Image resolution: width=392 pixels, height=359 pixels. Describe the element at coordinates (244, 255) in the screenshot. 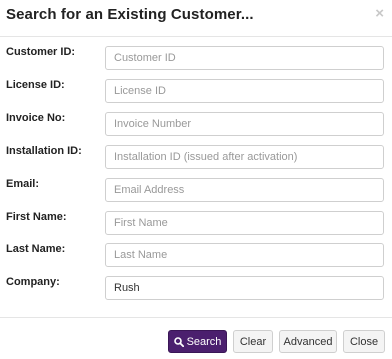

I see `last-name-input` at that location.